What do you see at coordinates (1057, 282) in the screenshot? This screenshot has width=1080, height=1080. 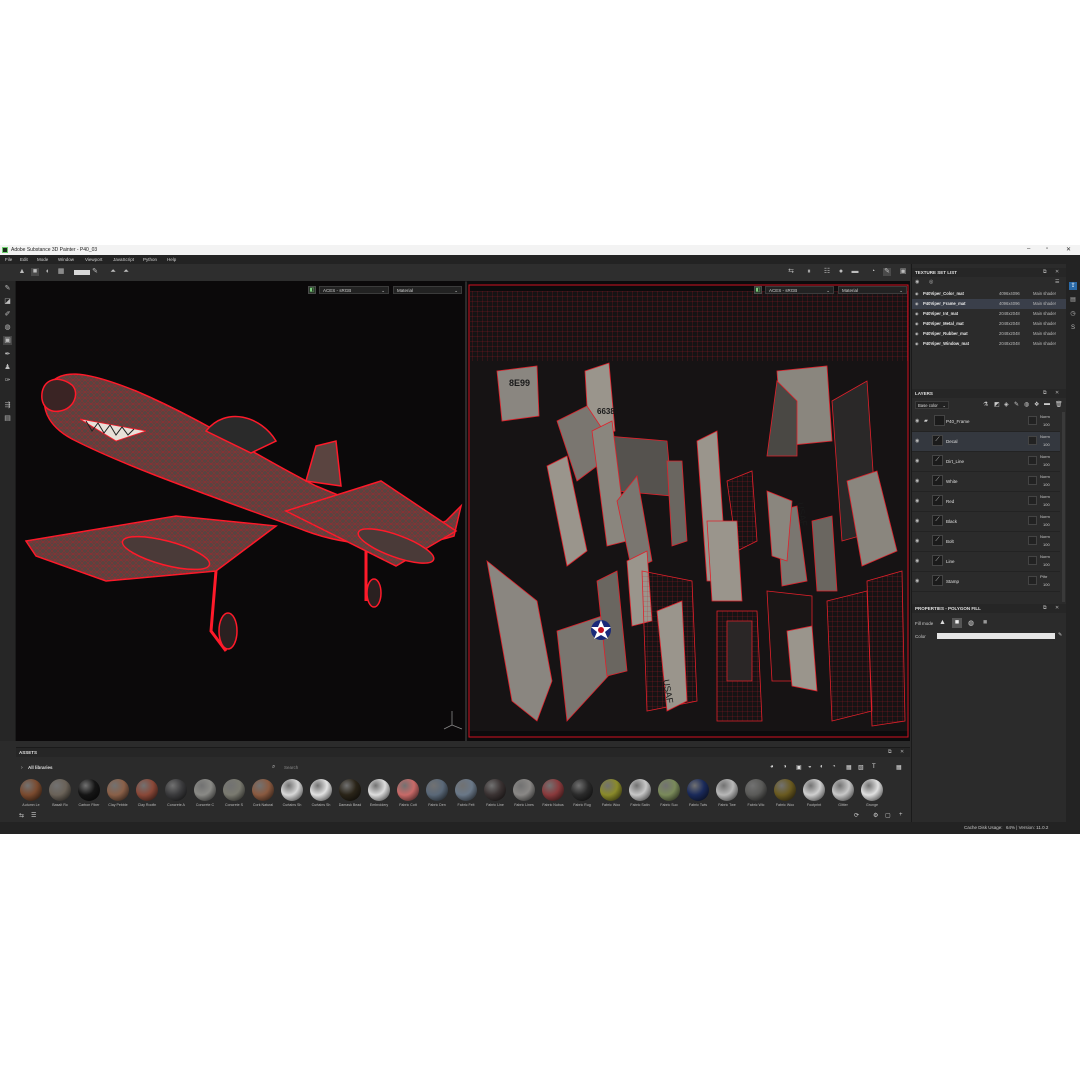 I see `list-menu-icon: ☰` at bounding box center [1057, 282].